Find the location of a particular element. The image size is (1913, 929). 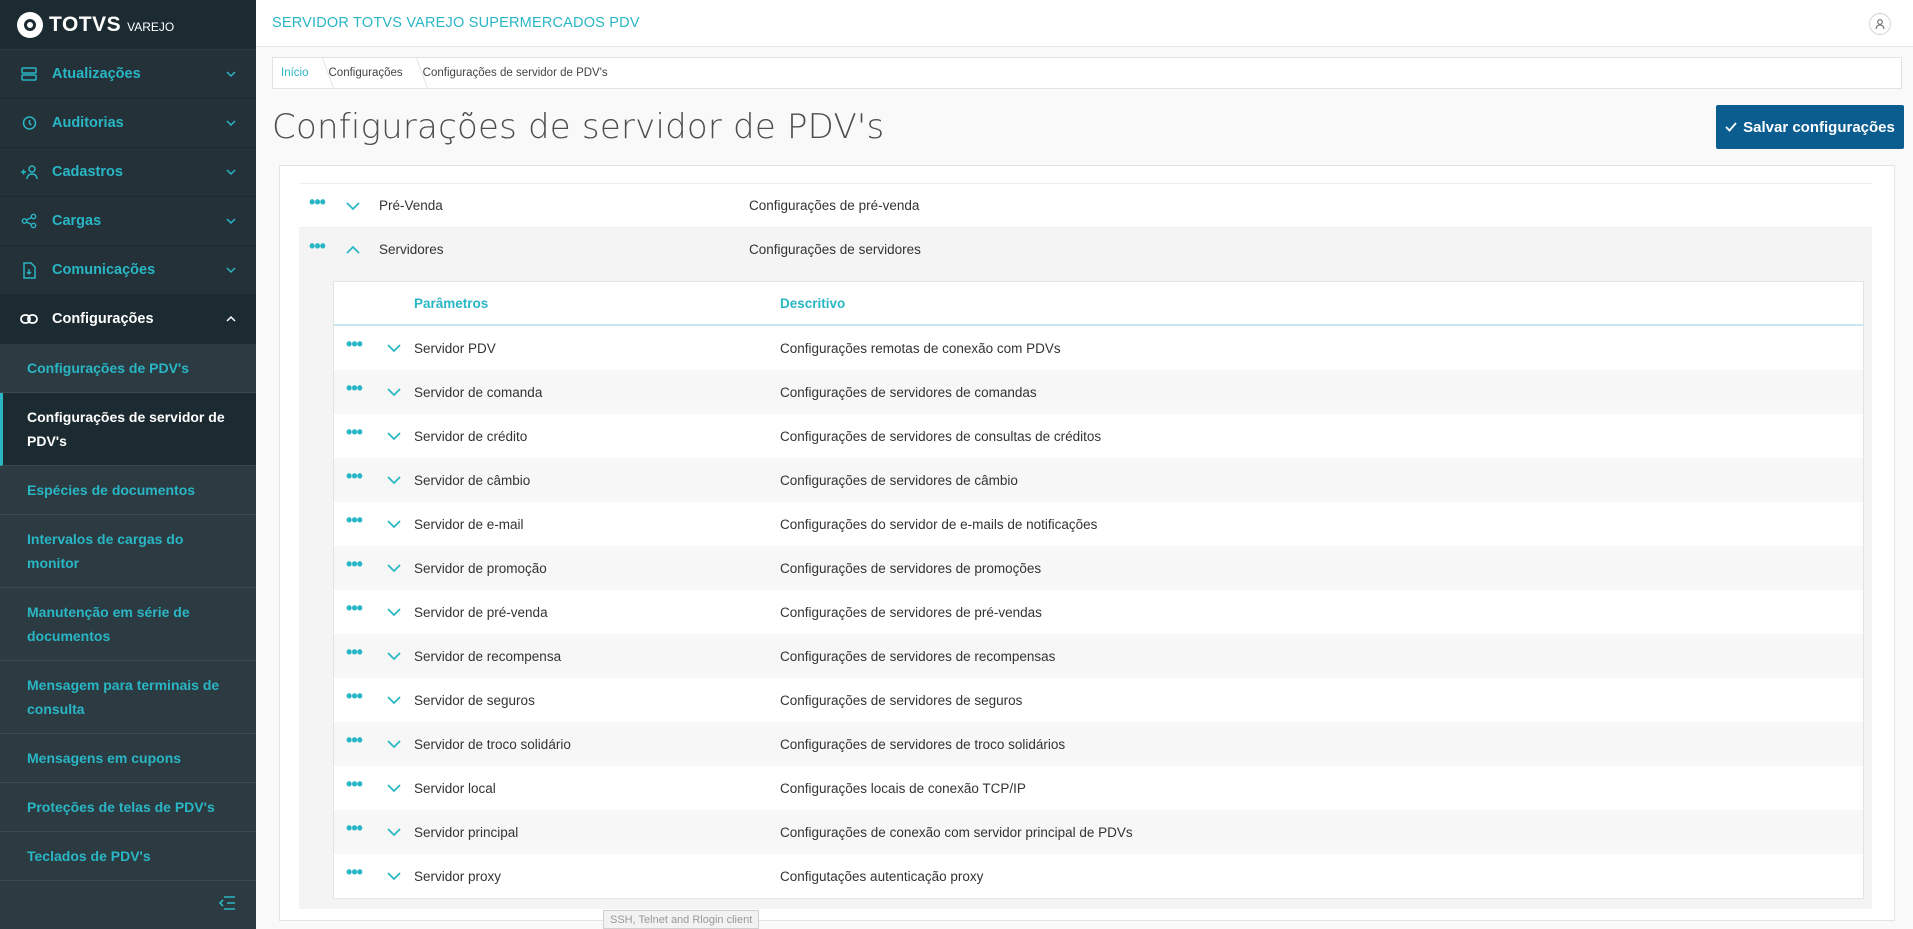

menu-label: Atualizações is located at coordinates (96, 74).